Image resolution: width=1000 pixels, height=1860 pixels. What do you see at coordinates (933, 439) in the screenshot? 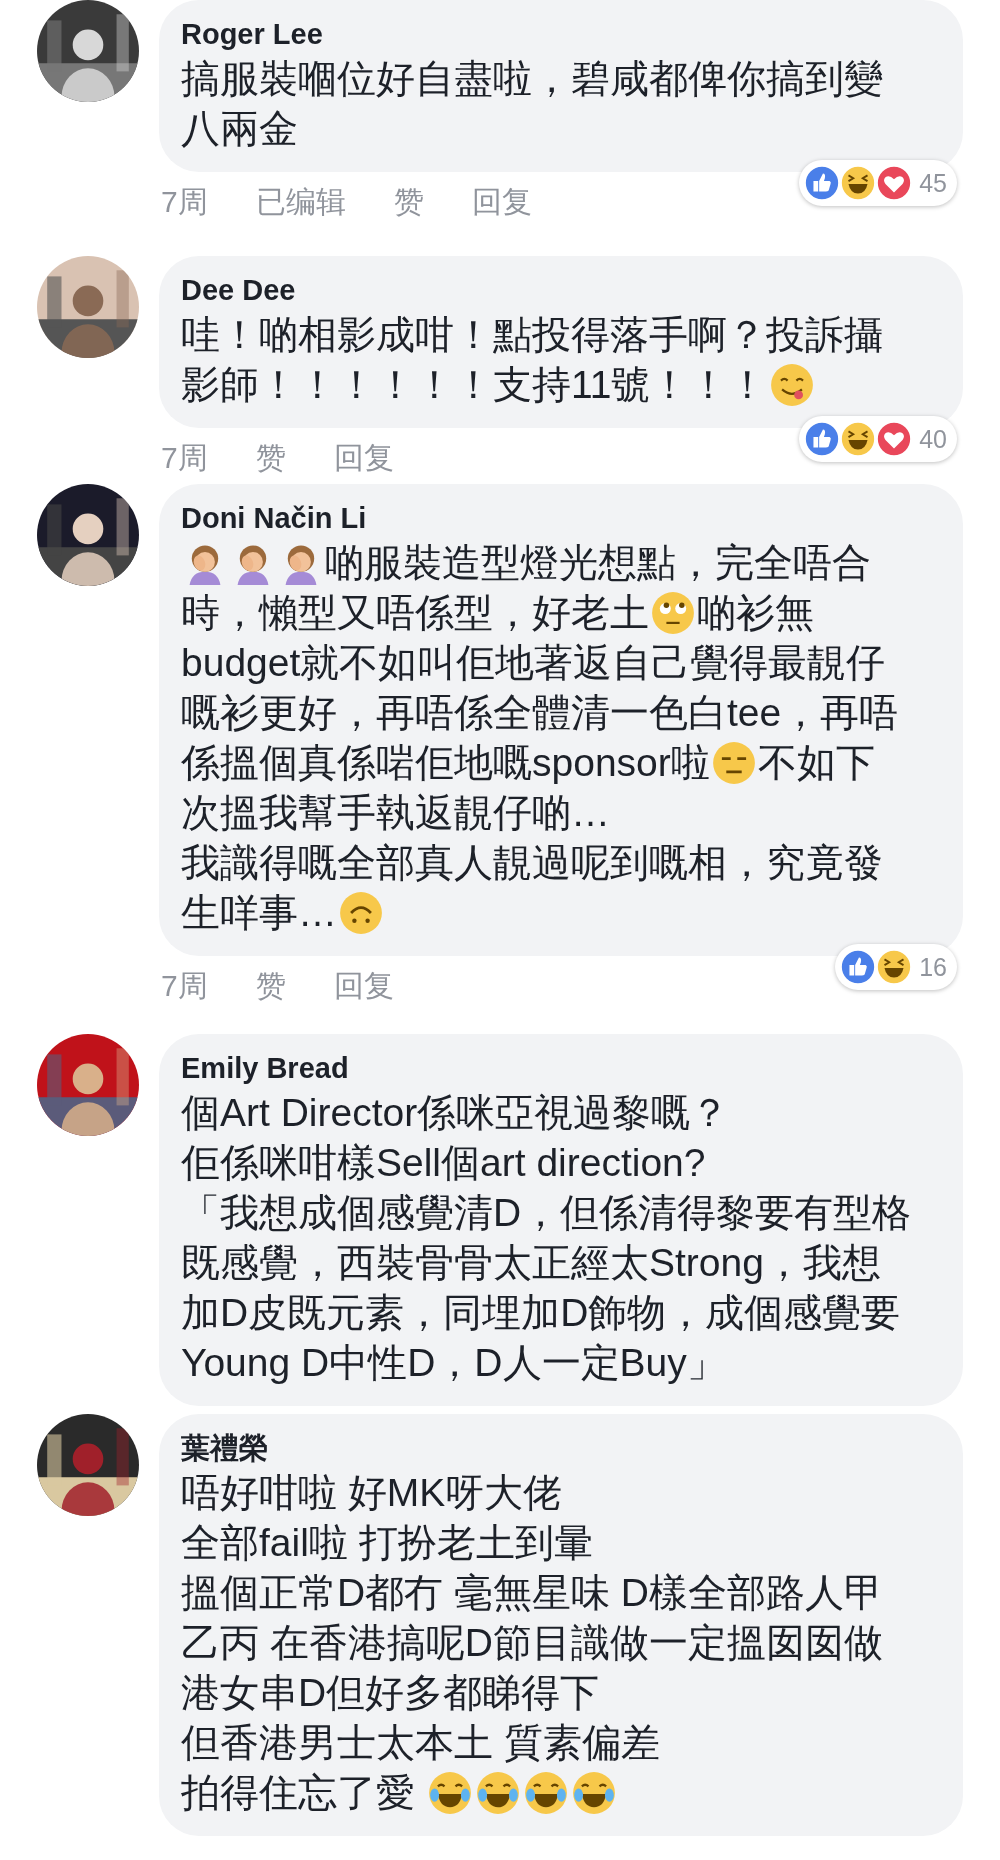
I see `reaction-count: 40` at bounding box center [933, 439].